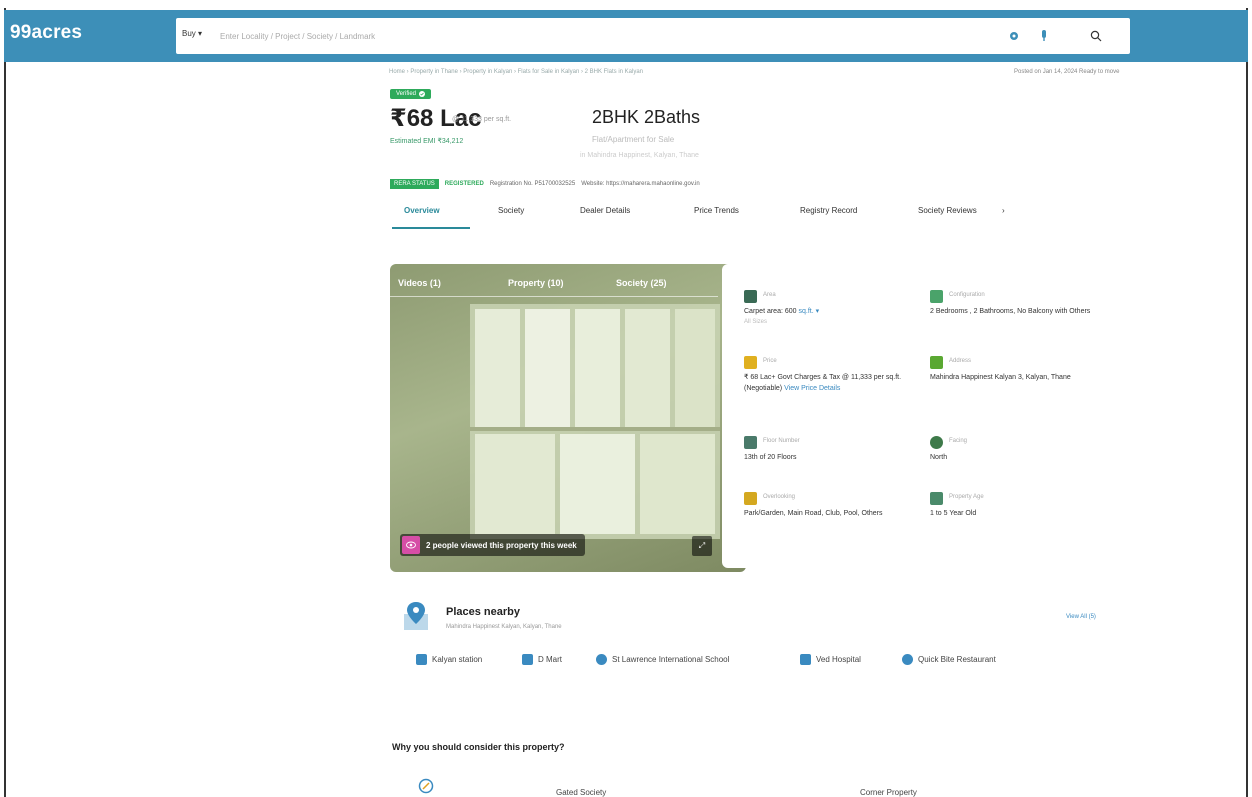 The width and height of the screenshot is (1252, 797). I want to click on tab-price-trends: Price Trends, so click(716, 210).